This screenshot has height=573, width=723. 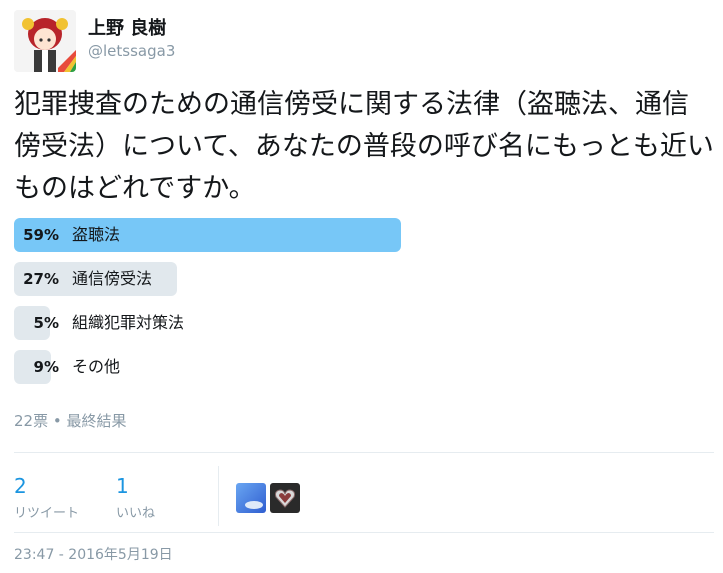 What do you see at coordinates (128, 322) in the screenshot?
I see `poll-label: 組織犯罪対策法` at bounding box center [128, 322].